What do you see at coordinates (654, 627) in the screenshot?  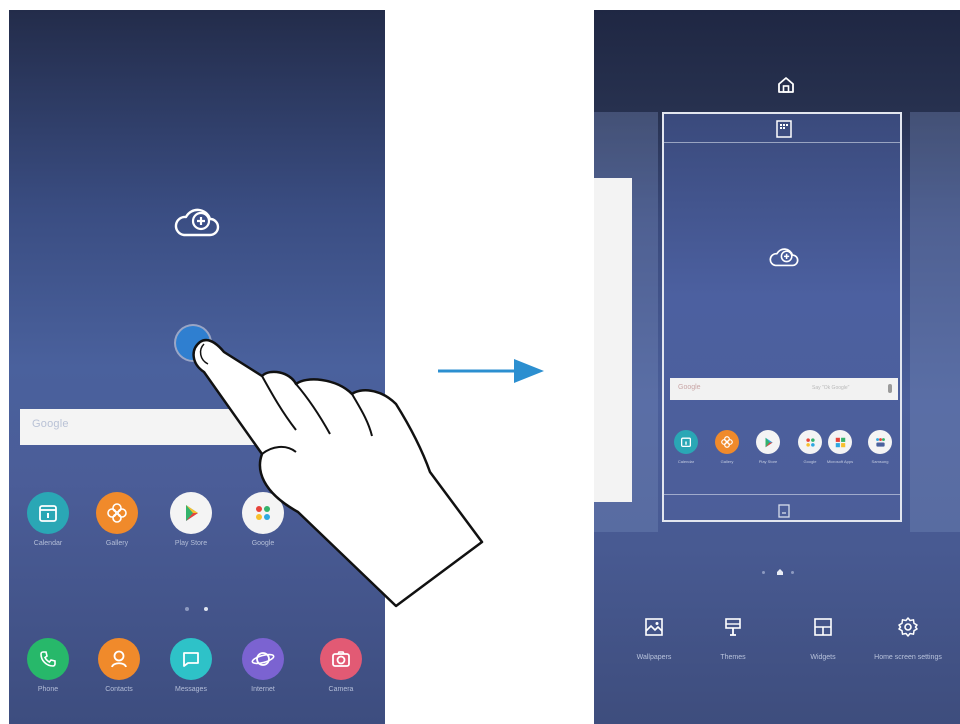 I see `wallpaper-icon` at bounding box center [654, 627].